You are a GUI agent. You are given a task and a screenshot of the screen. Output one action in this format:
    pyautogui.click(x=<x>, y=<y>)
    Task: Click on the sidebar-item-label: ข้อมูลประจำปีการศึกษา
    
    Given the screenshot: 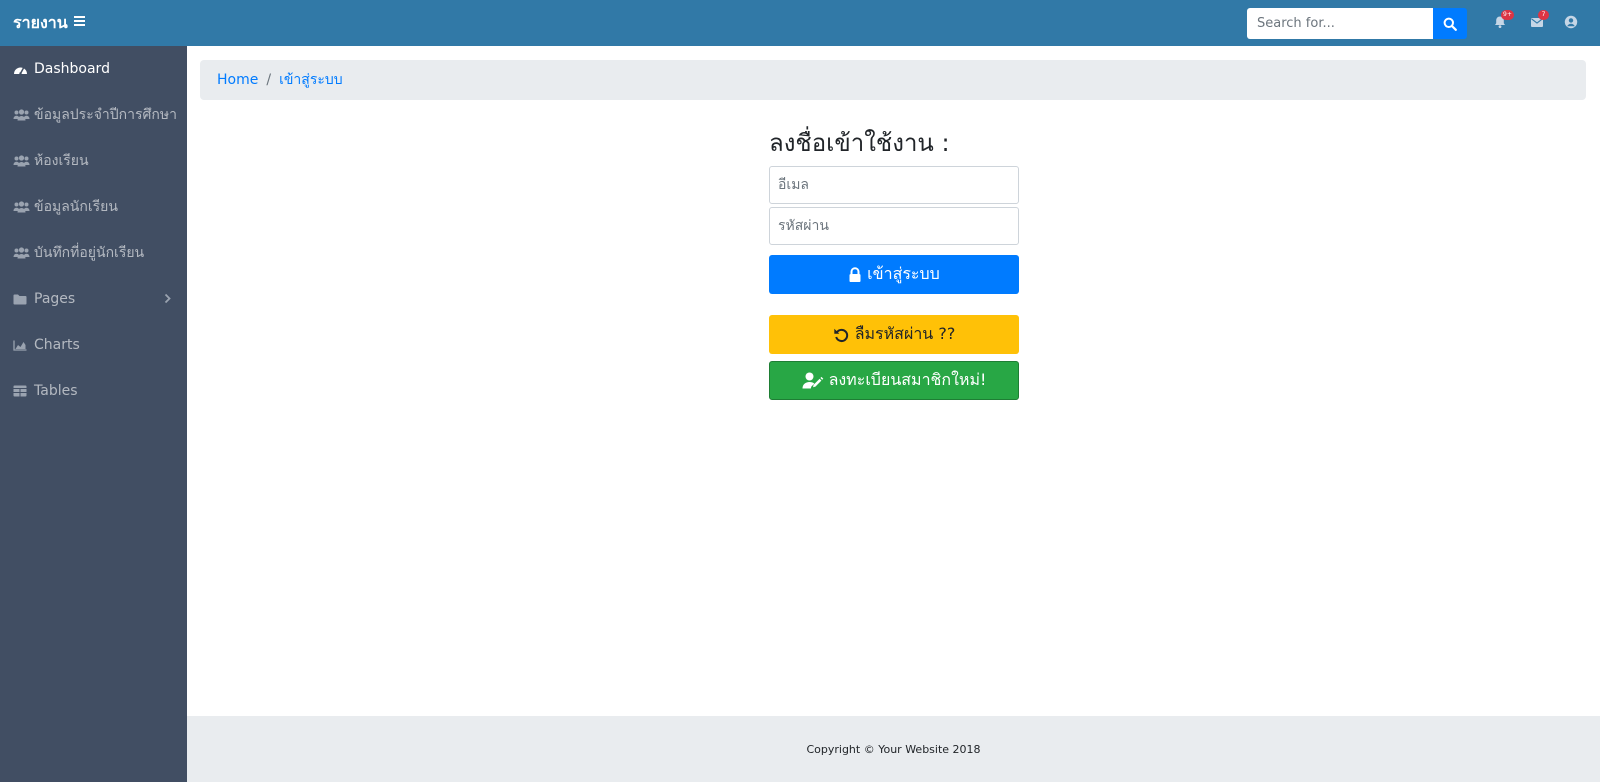 What is the action you would take?
    pyautogui.click(x=105, y=115)
    